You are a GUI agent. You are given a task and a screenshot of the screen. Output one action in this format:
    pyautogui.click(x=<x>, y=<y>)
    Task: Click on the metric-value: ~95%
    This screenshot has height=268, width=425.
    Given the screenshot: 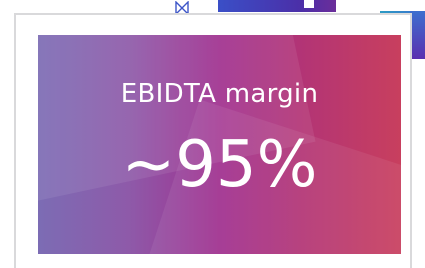 What is the action you would take?
    pyautogui.click(x=219, y=165)
    